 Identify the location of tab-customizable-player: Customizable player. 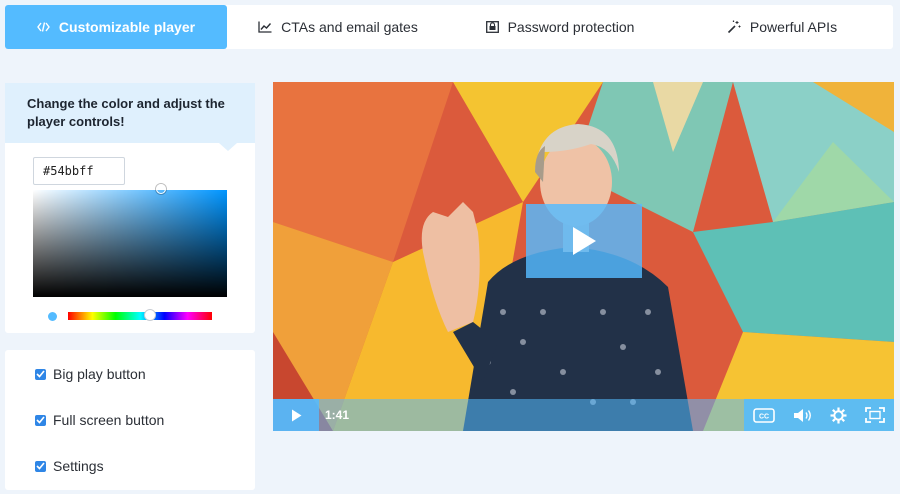
(116, 27).